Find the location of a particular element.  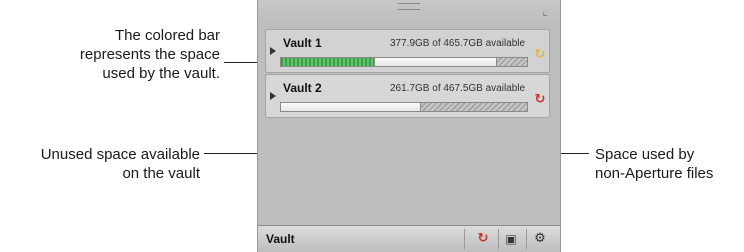

bar-used-segment is located at coordinates (328, 62).